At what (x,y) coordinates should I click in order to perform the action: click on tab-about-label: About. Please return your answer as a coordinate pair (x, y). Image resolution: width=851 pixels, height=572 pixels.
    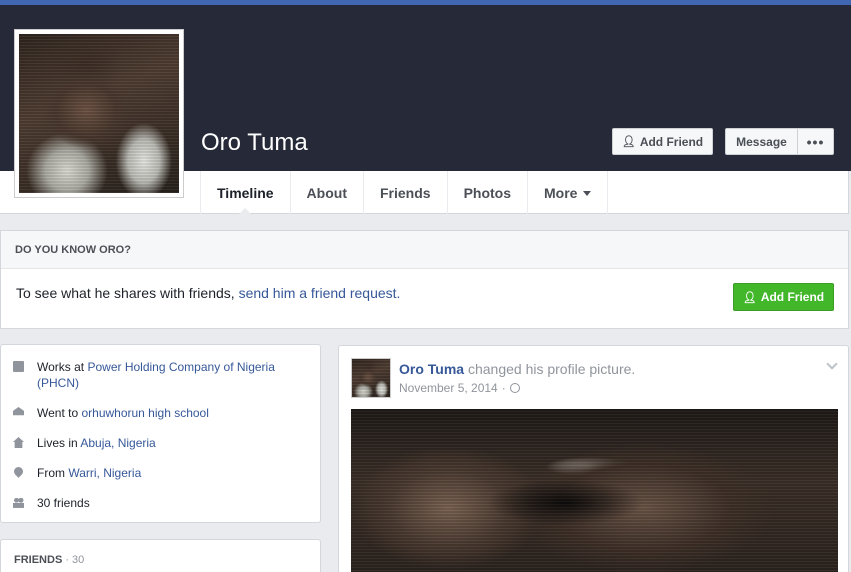
    Looking at the image, I should click on (326, 192).